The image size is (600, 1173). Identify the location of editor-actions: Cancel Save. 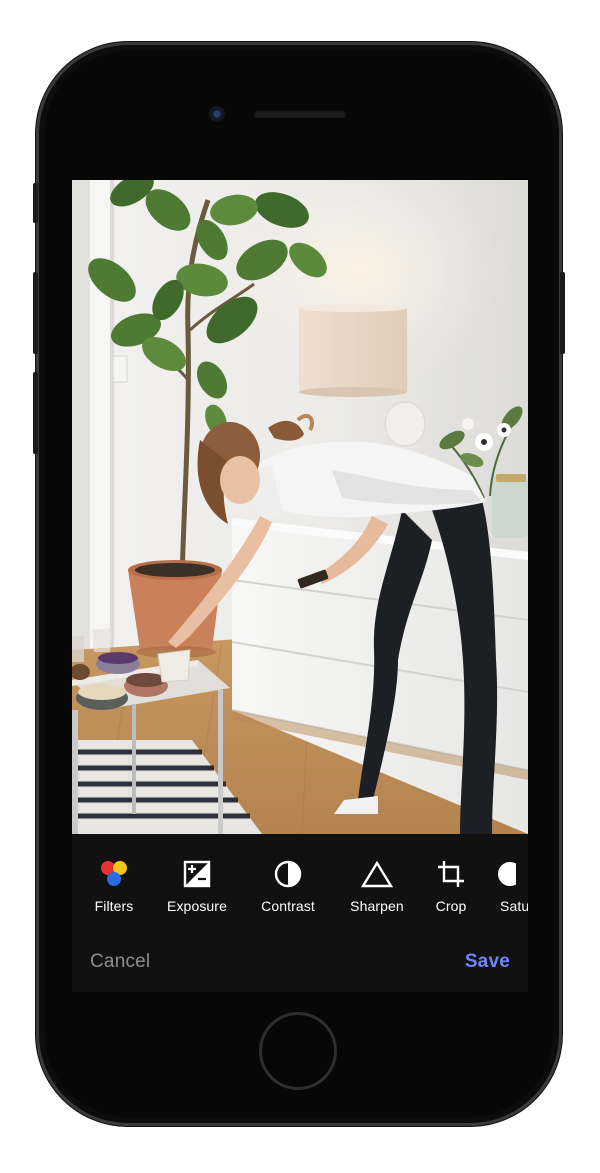
(300, 955).